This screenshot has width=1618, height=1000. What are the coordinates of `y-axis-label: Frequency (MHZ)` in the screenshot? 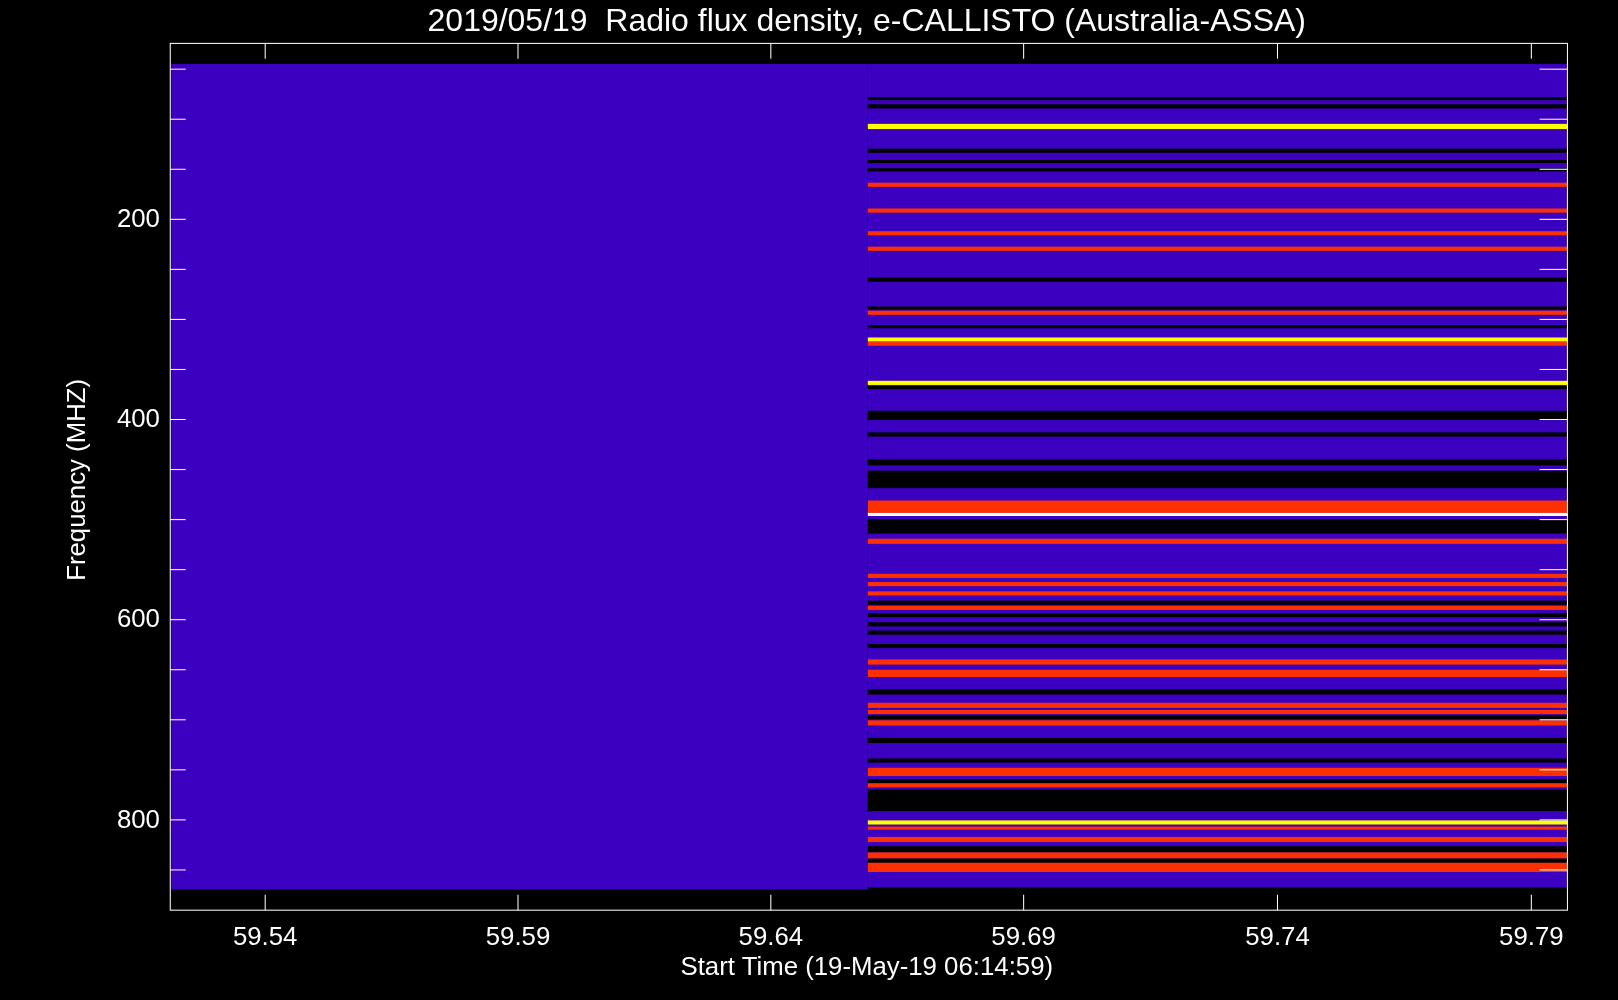 It's located at (75, 479).